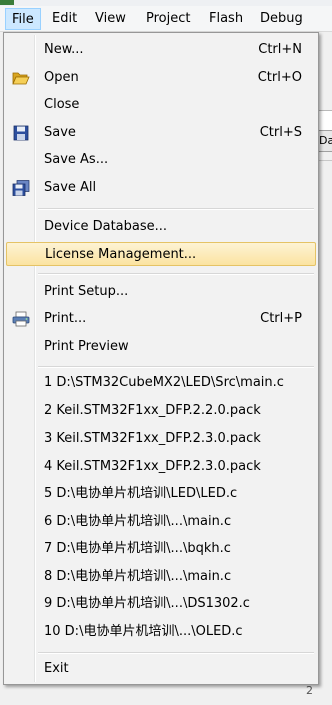  Describe the element at coordinates (21, 133) in the screenshot. I see `floppy-disk-icon` at that location.